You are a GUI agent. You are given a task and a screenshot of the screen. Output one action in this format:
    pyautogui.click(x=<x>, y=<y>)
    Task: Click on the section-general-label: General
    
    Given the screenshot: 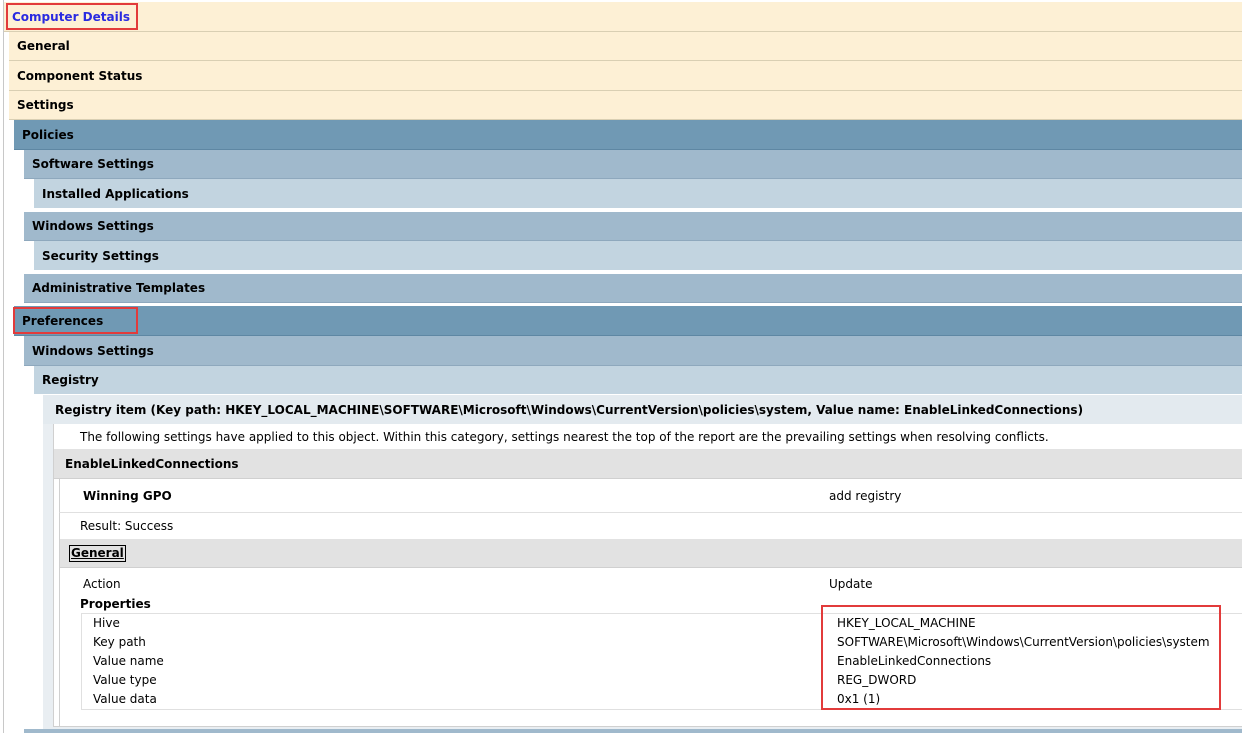 What is the action you would take?
    pyautogui.click(x=43, y=46)
    